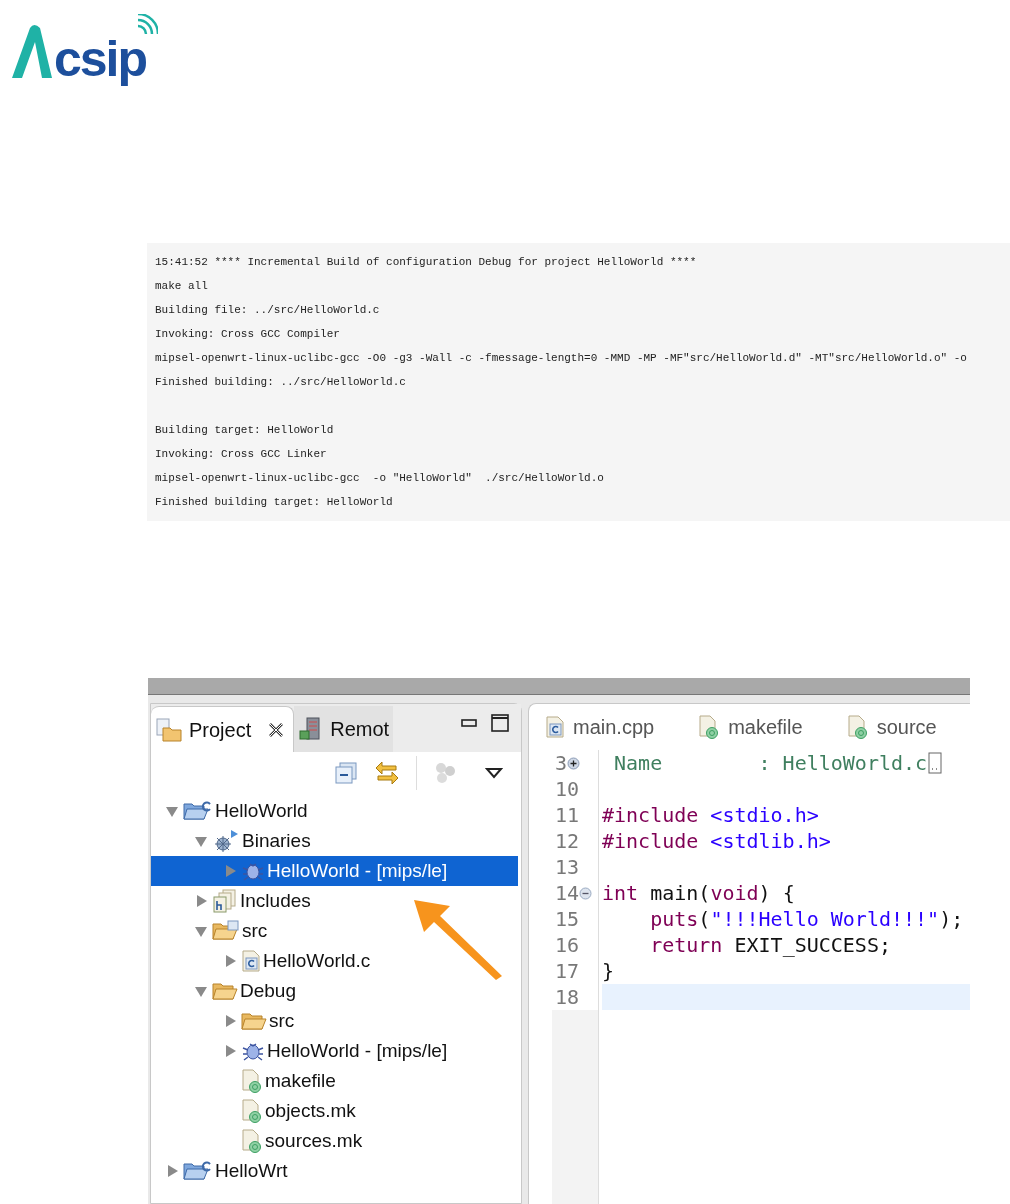 This screenshot has height=1204, width=1010. I want to click on tree-row: sources.mk, so click(334, 1141).